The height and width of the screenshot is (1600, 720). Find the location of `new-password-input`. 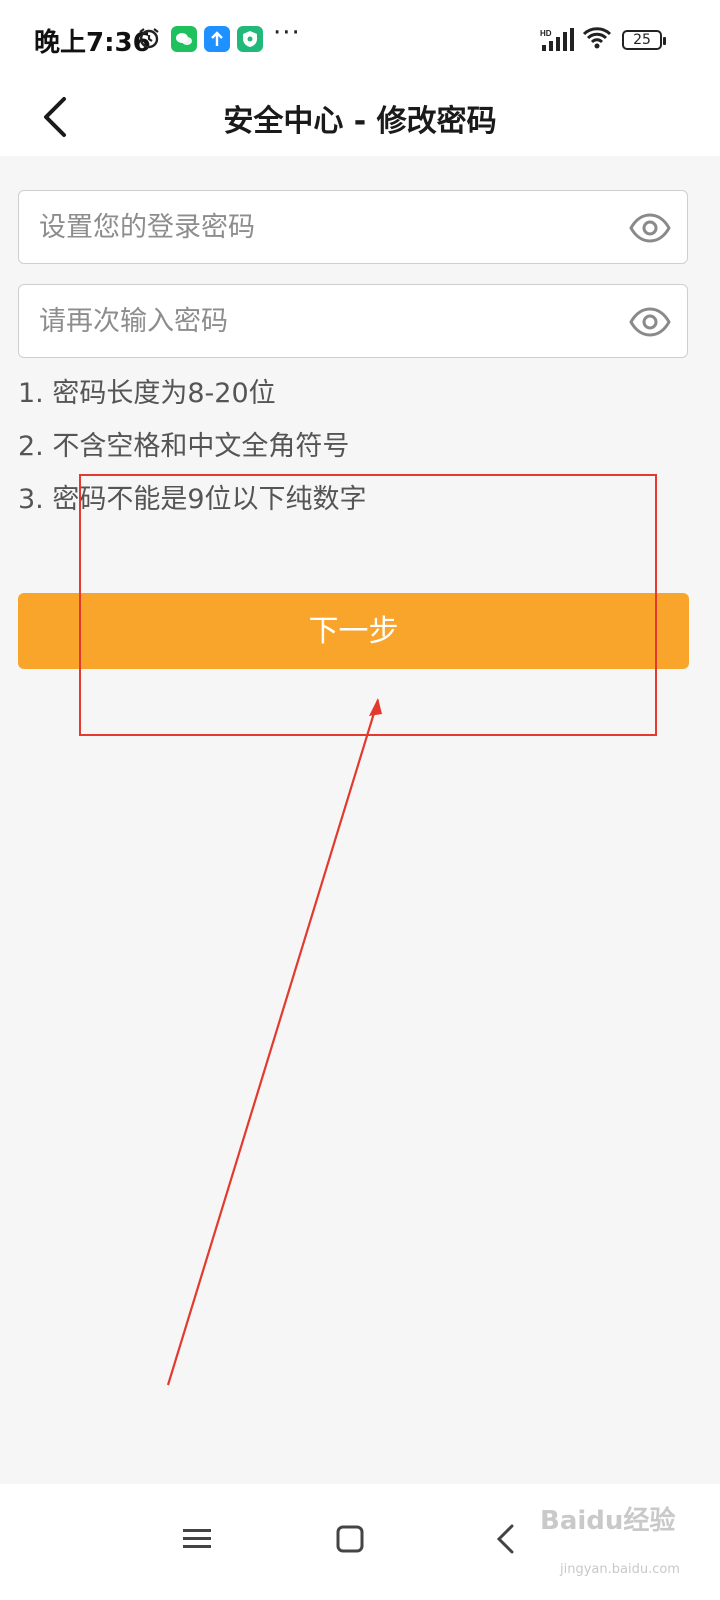

new-password-input is located at coordinates (324, 227).